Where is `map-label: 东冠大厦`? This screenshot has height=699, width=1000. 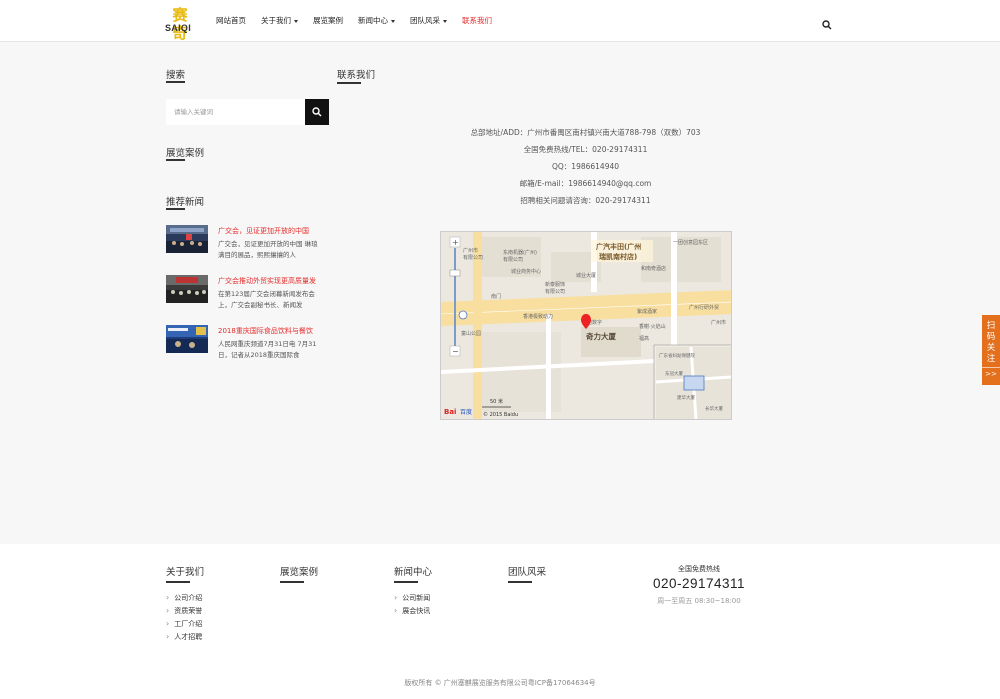
map-label: 东冠大厦 is located at coordinates (674, 373).